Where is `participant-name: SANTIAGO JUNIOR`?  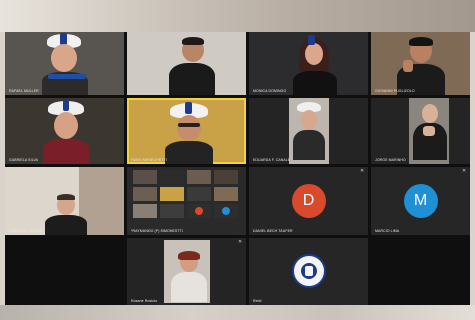 participant-name: SANTIAGO JUNIOR is located at coordinates (26, 231).